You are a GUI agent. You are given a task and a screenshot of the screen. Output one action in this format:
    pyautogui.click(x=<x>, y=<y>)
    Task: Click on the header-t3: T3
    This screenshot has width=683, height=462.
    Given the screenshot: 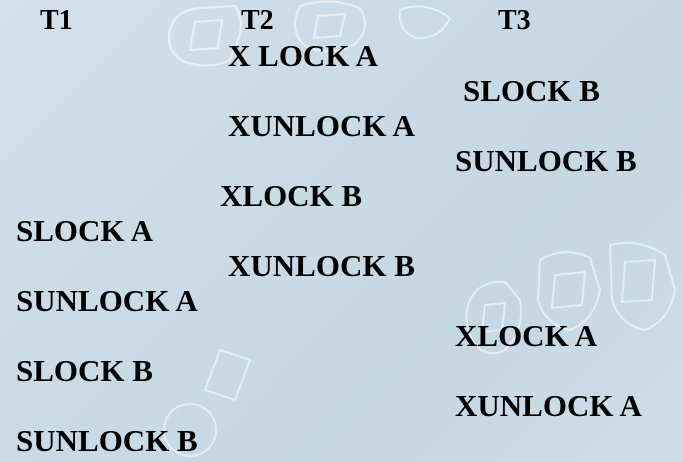 What is the action you would take?
    pyautogui.click(x=514, y=20)
    